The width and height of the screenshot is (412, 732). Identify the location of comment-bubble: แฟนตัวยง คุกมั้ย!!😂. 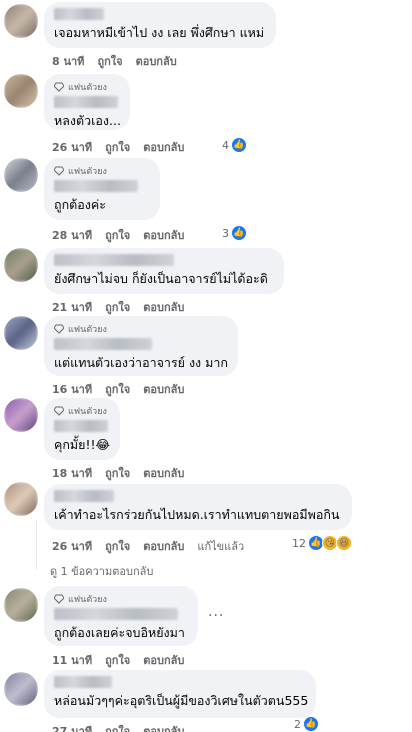
(82, 429).